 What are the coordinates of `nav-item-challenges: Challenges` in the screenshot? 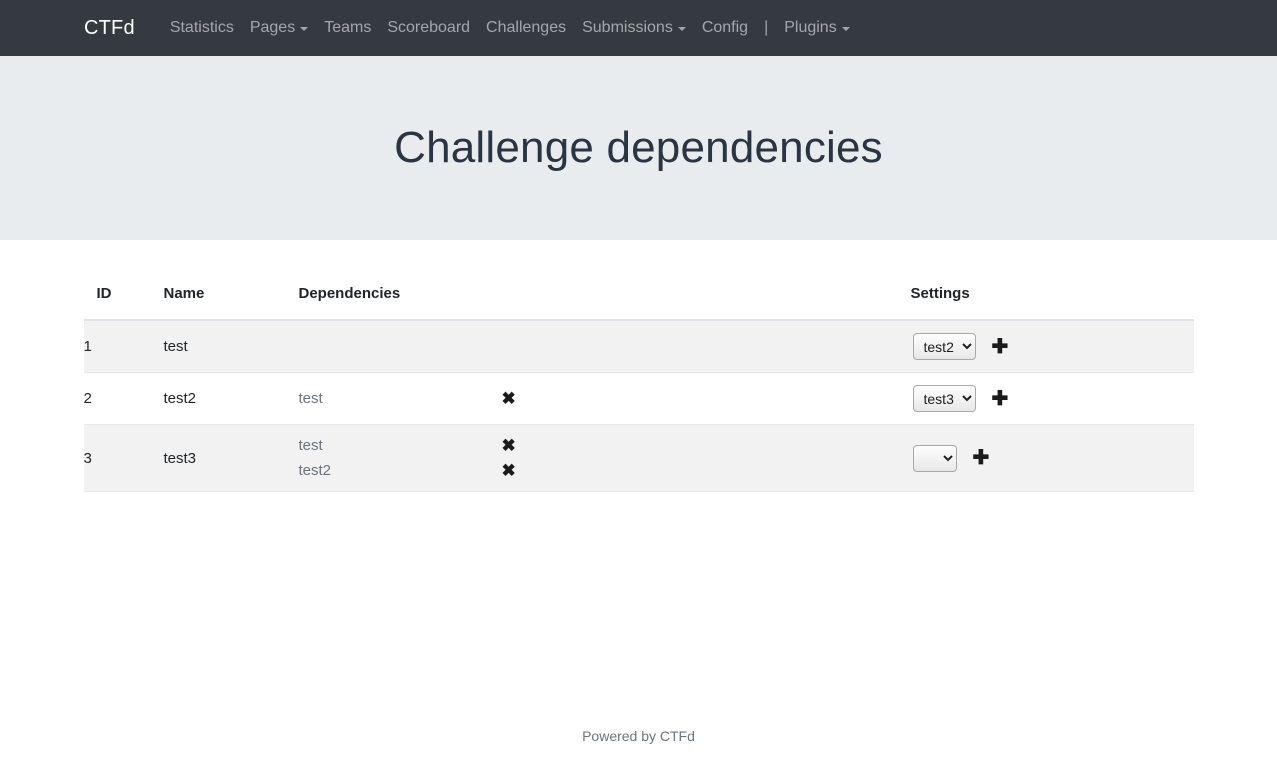 It's located at (526, 28).